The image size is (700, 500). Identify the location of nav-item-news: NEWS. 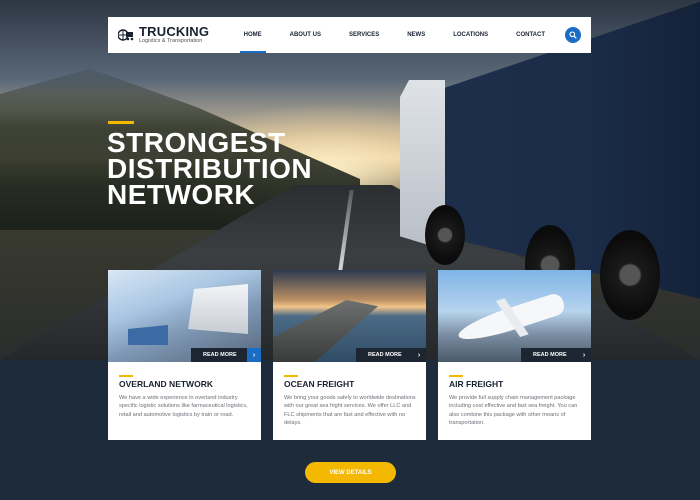
(416, 35).